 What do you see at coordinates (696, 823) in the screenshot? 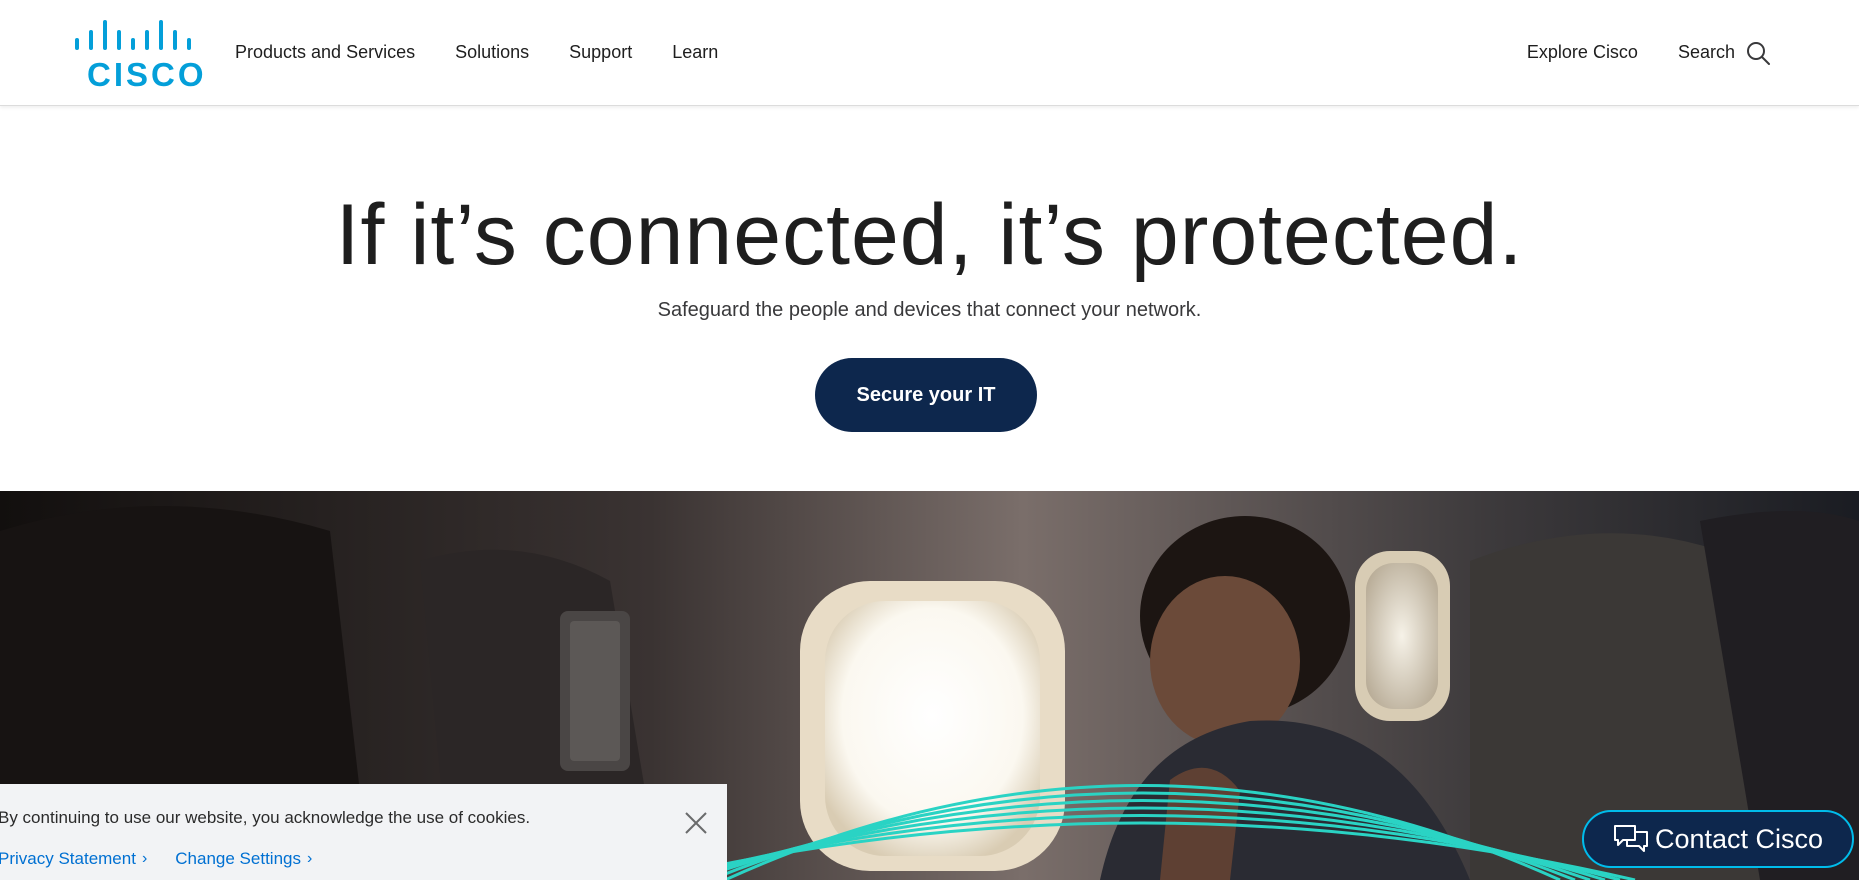
I see `close-icon` at bounding box center [696, 823].